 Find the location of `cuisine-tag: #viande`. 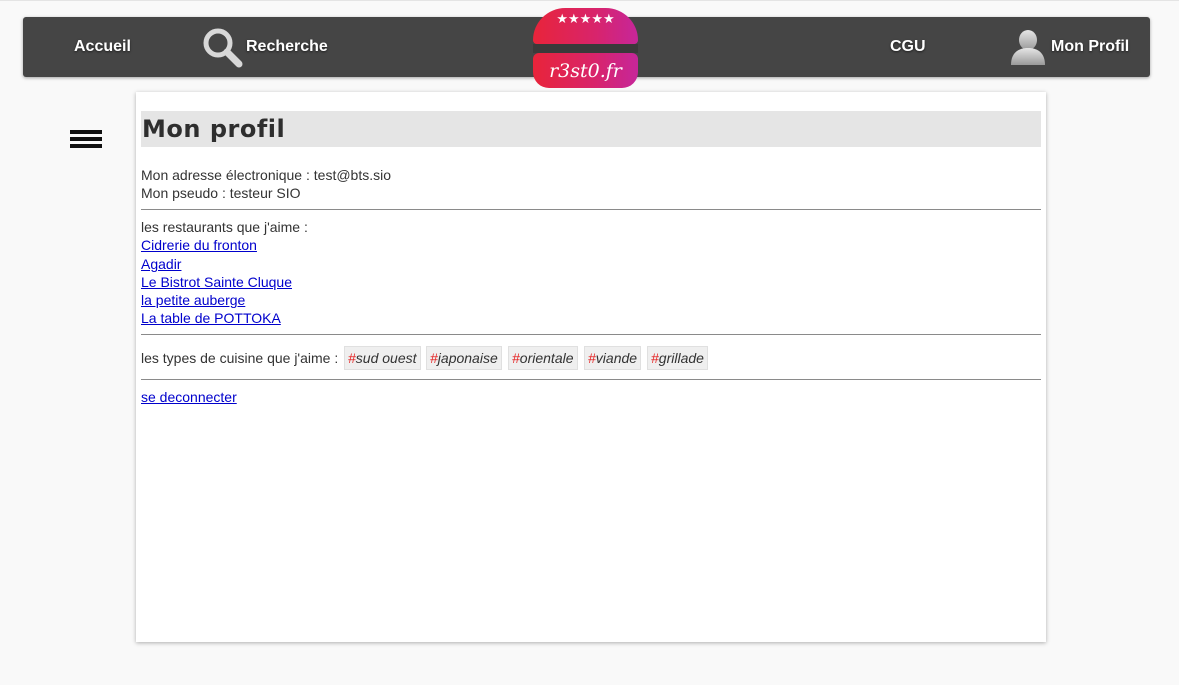

cuisine-tag: #viande is located at coordinates (613, 358).